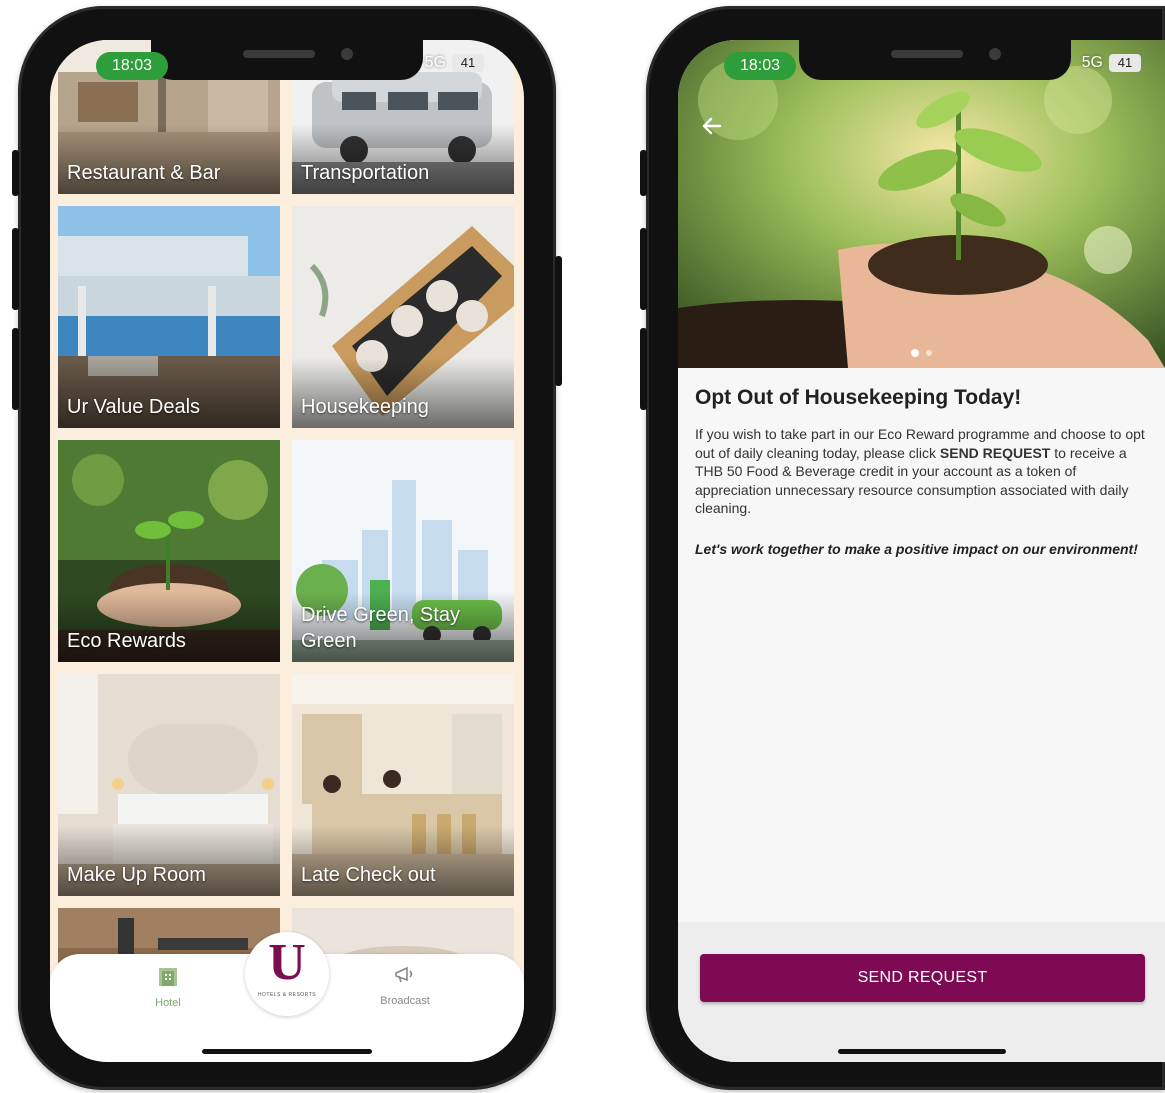 The image size is (1165, 1093). Describe the element at coordinates (858, 397) in the screenshot. I see `page-title: Opt Out of Housekeeping Today!` at that location.